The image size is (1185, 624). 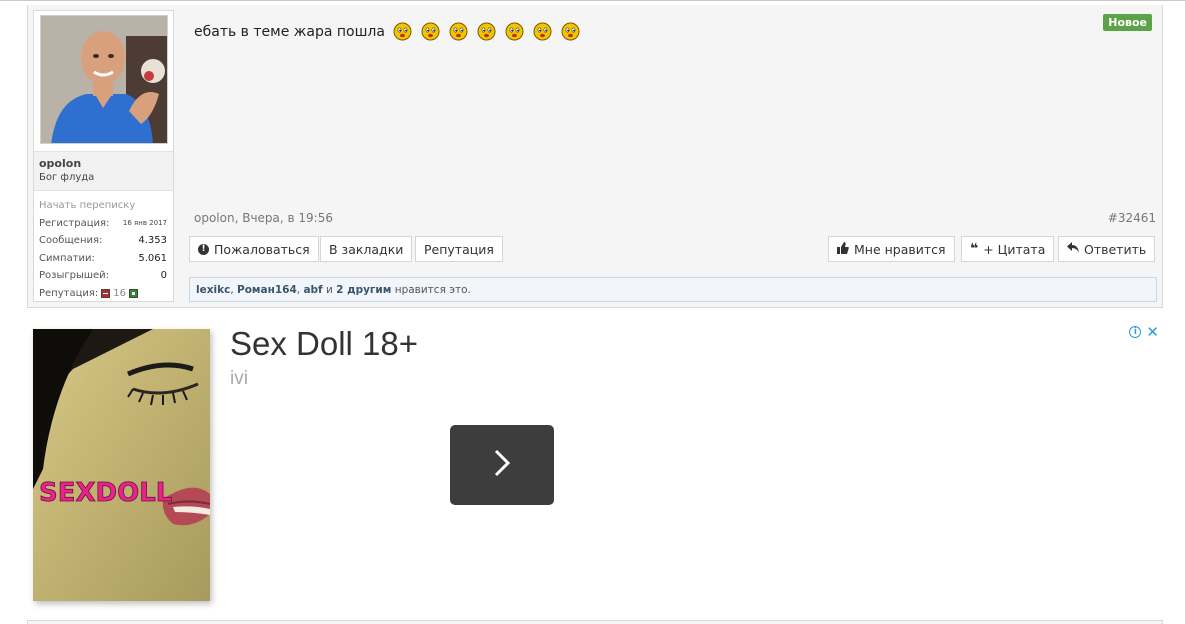 I want to click on ad-controls: i ✕, so click(x=1144, y=332).